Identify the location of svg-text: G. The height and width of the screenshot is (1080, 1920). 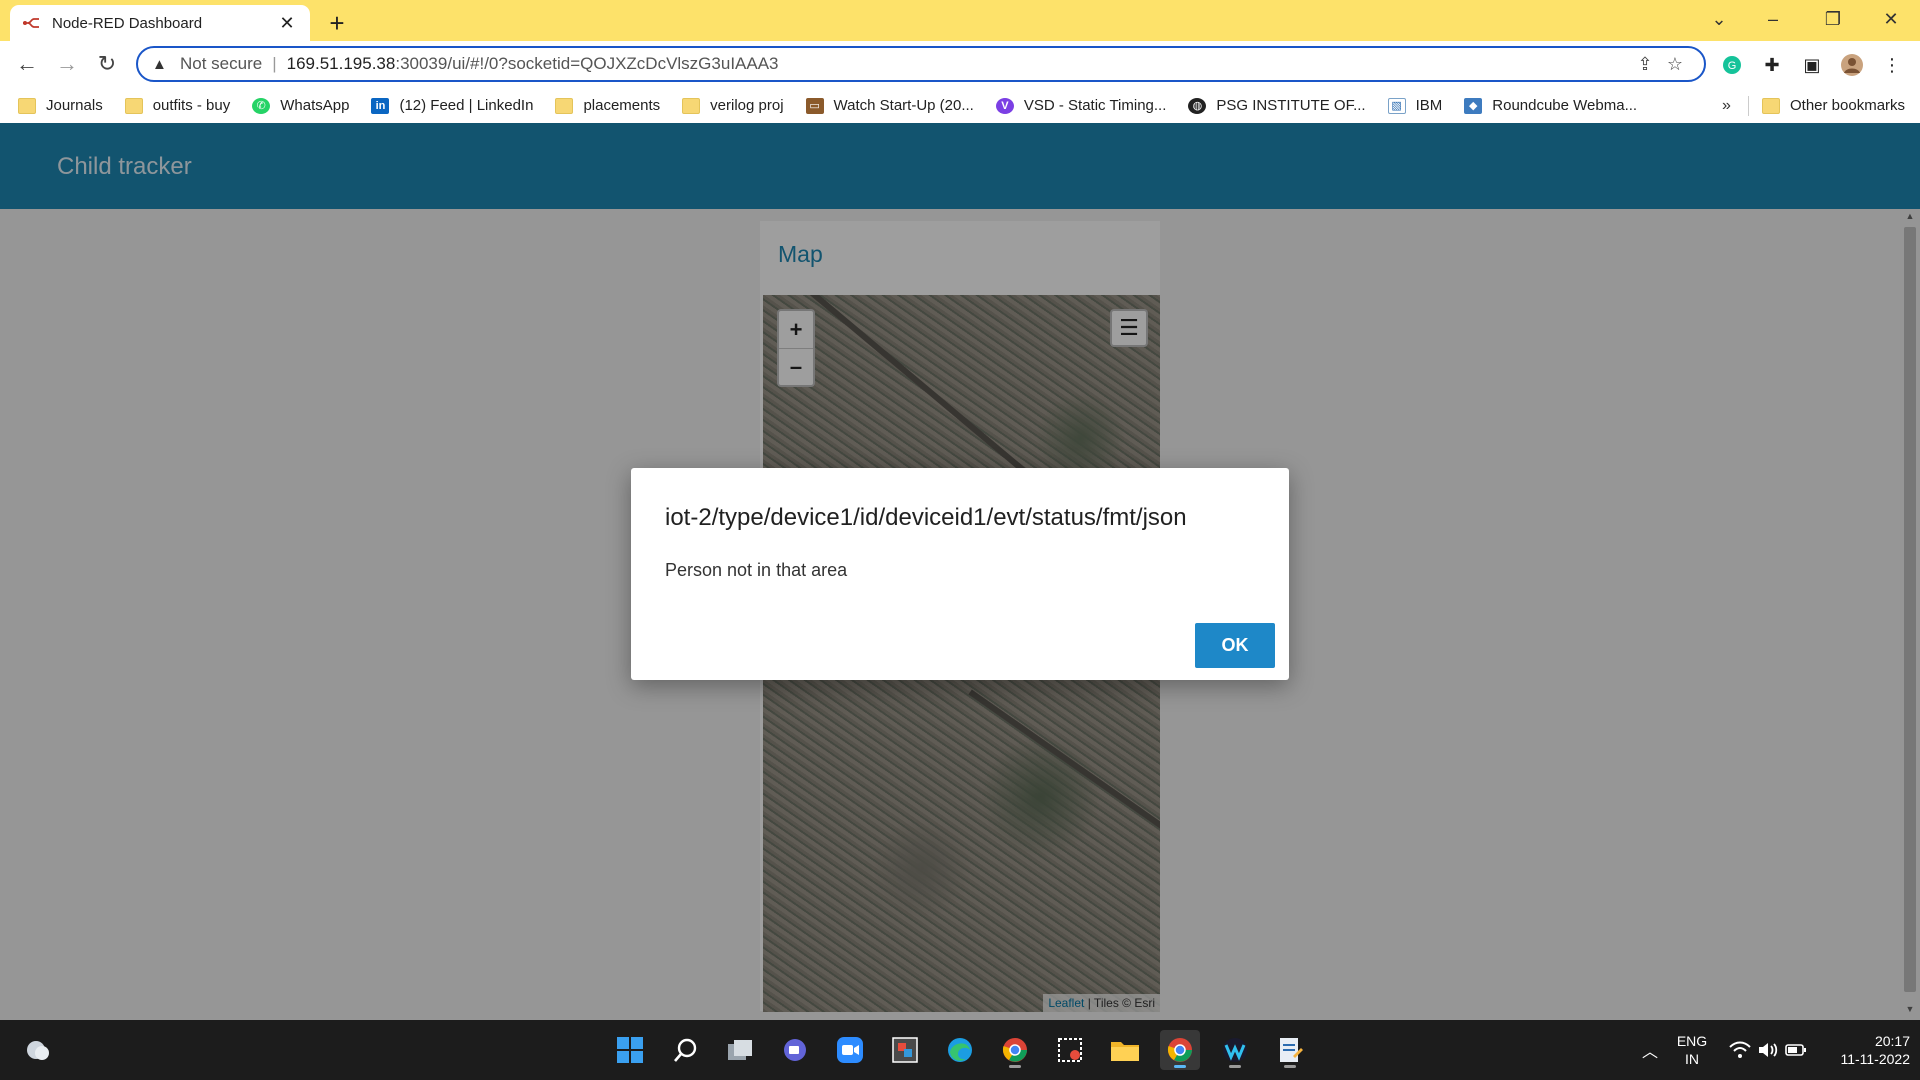
(1732, 66).